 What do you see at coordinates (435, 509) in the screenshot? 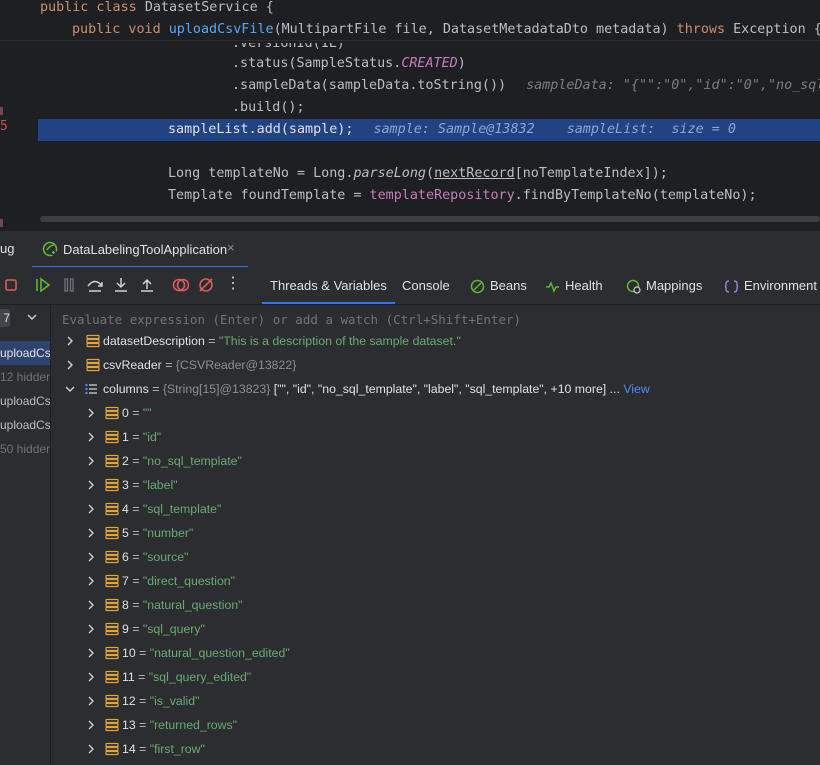
I see `array-element-row: 4 = "sql_template"` at bounding box center [435, 509].